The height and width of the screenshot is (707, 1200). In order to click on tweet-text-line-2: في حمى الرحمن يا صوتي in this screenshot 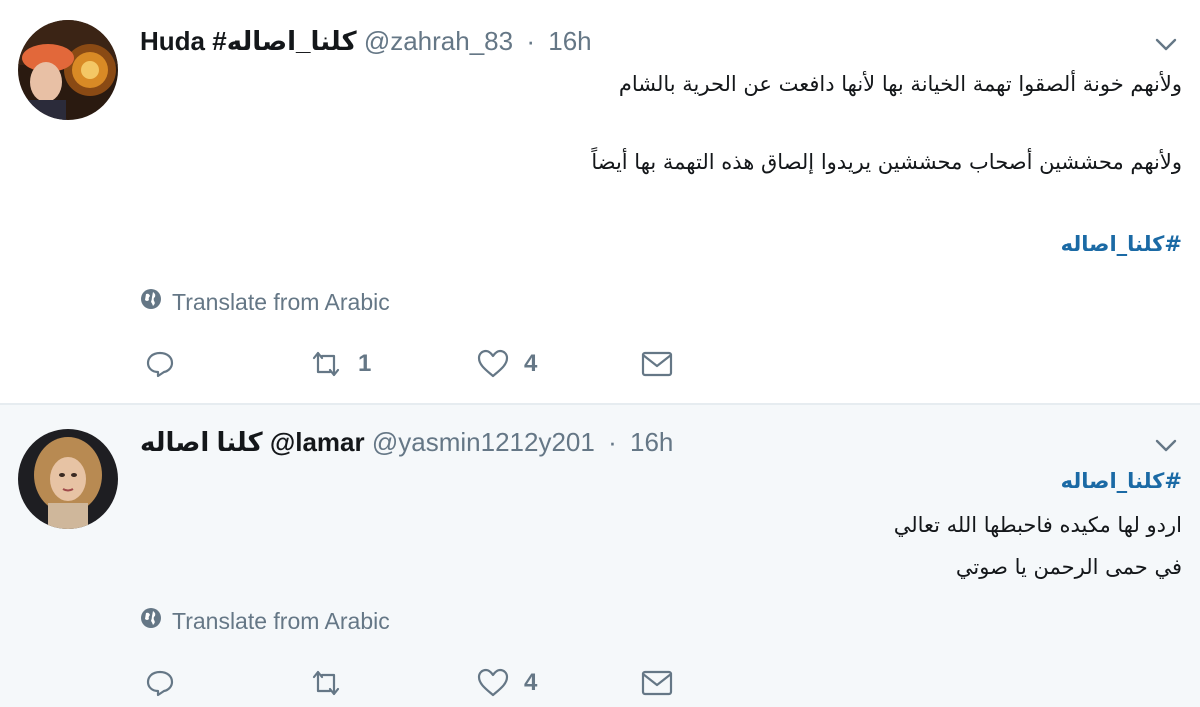, I will do `click(1068, 567)`.